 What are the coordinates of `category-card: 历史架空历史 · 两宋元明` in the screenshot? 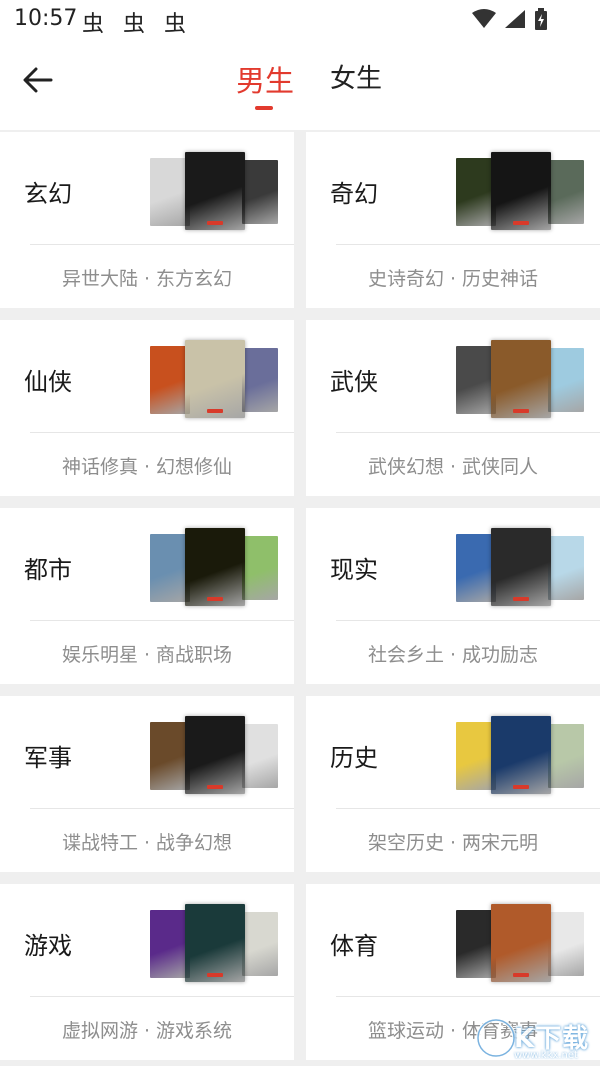 It's located at (453, 784).